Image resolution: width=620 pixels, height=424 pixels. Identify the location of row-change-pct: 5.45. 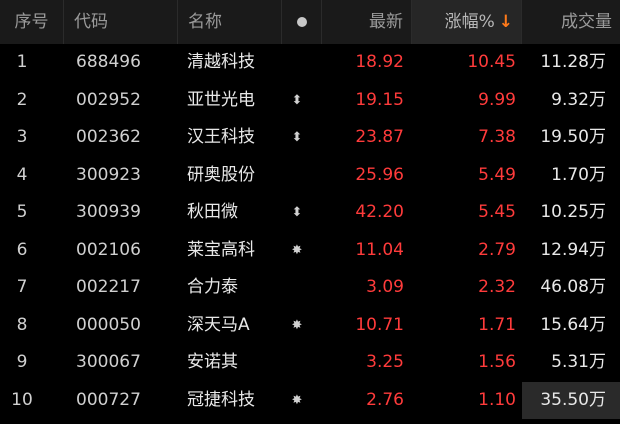
(497, 212).